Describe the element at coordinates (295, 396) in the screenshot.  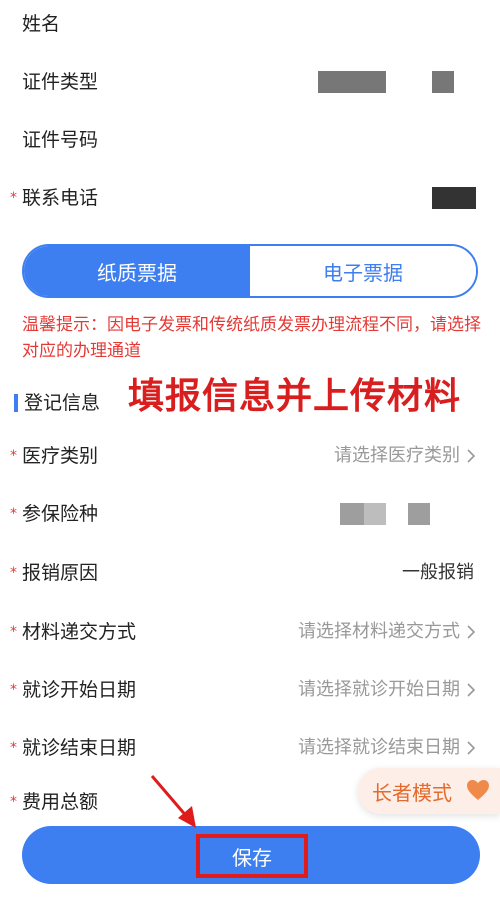
I see `annotation-caption: 填报信息并上传材料` at that location.